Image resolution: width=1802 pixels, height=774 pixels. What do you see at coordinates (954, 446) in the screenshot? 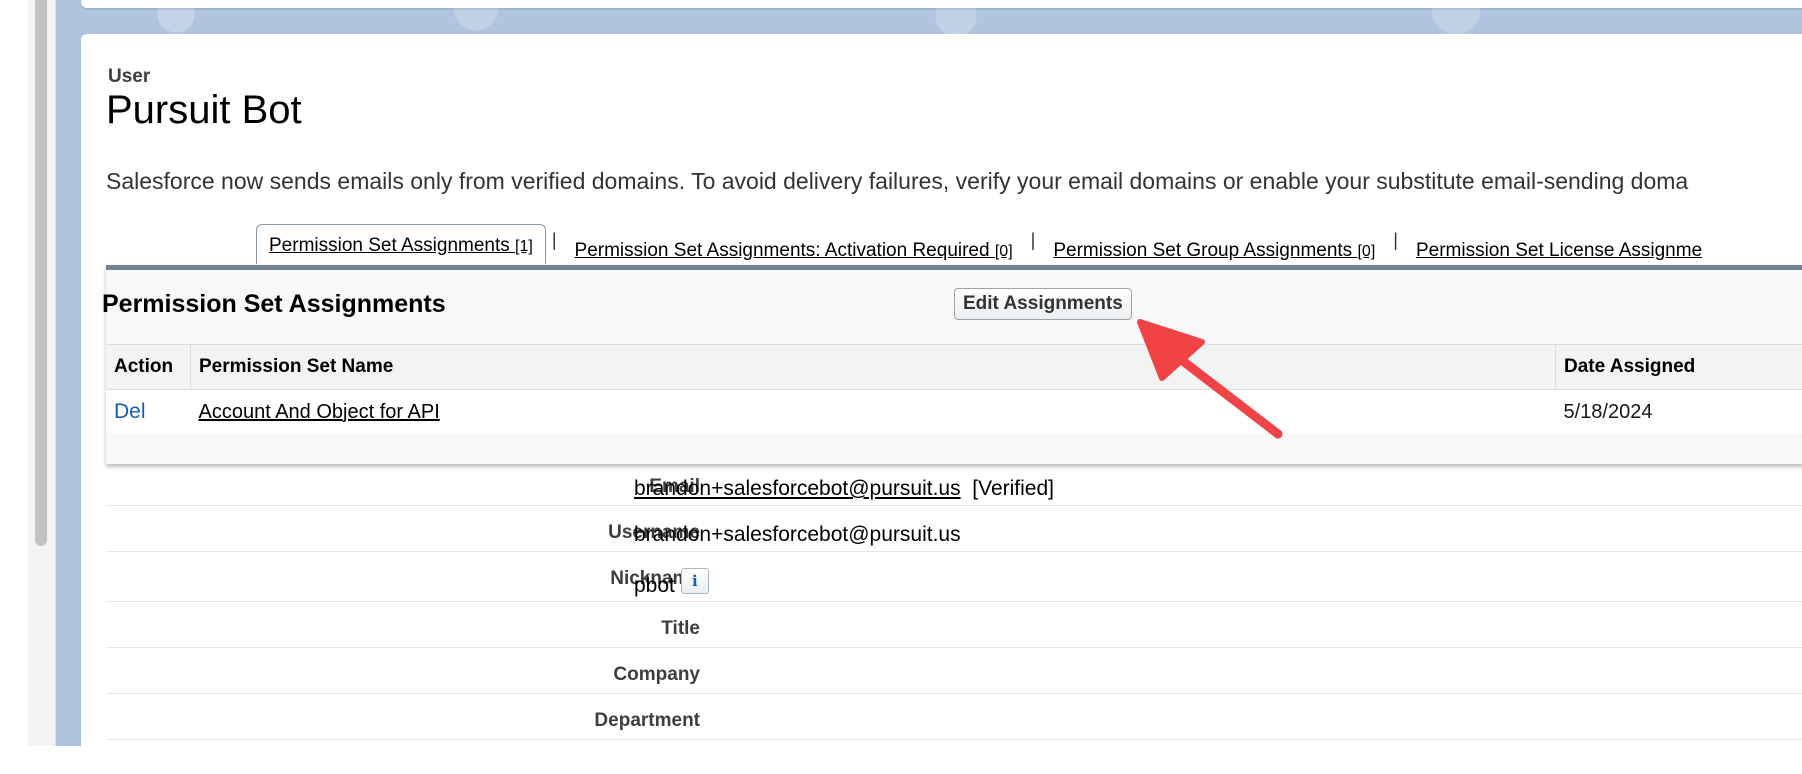
I see `related-list-footer` at bounding box center [954, 446].